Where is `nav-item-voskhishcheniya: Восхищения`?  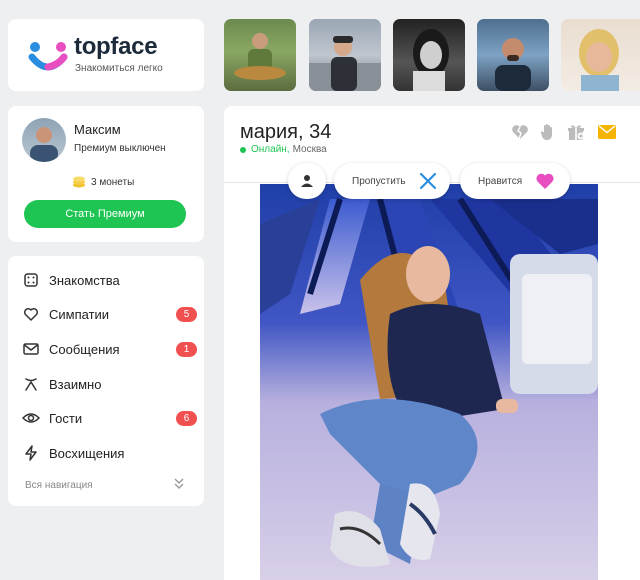
nav-item-voskhishcheniya: Восхищения is located at coordinates (106, 453).